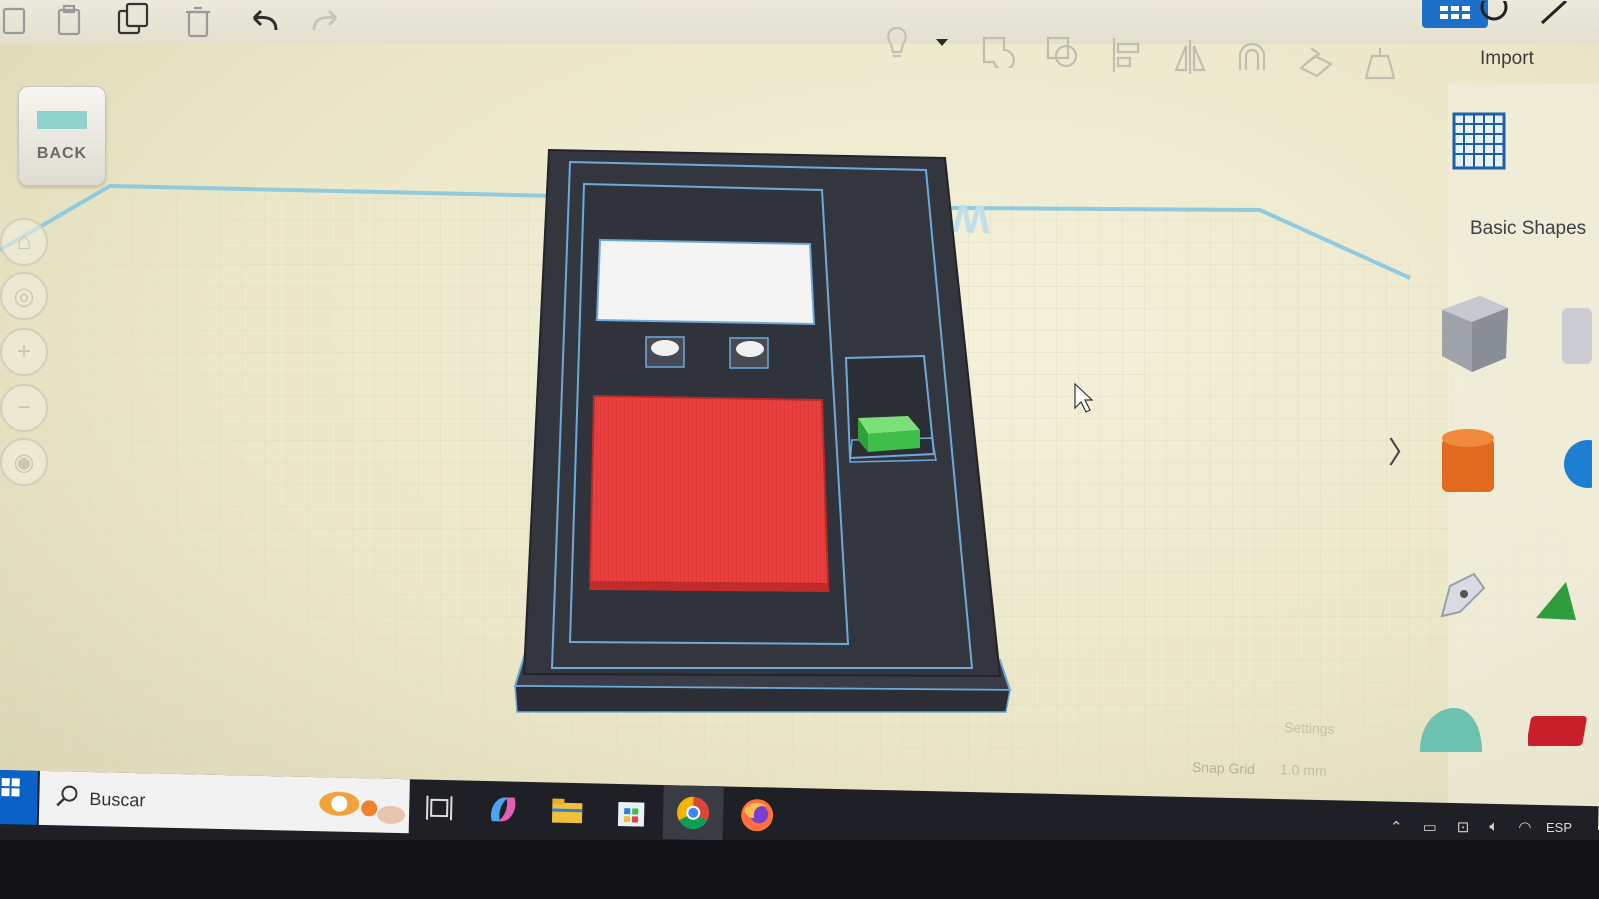 The image size is (1599, 899). What do you see at coordinates (1576, 336) in the screenshot?
I see `box-hole-shape` at bounding box center [1576, 336].